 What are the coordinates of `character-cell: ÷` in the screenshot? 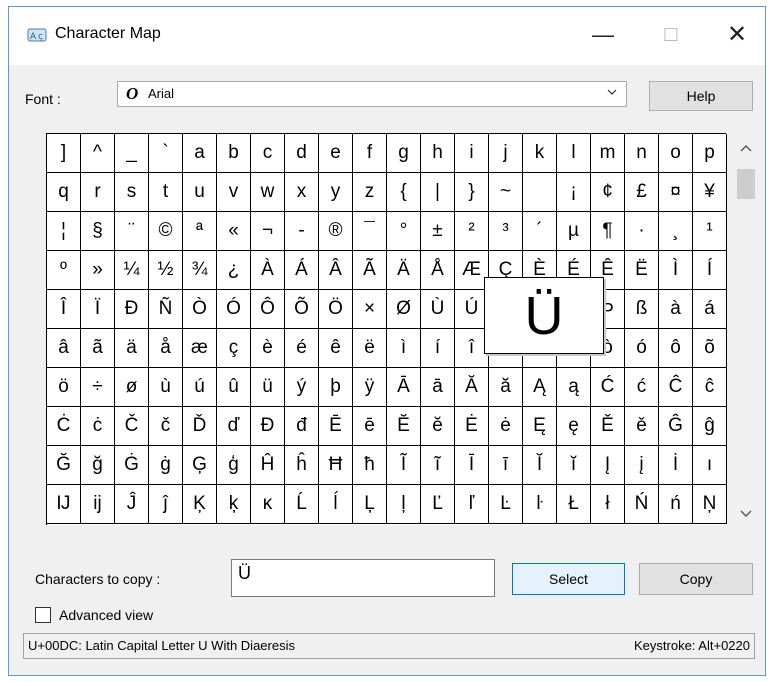 It's located at (98, 387).